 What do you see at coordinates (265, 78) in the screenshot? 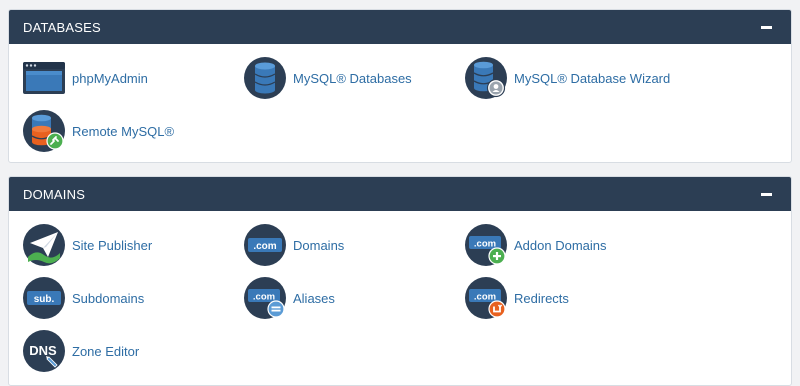
I see `mysql-databases-icon` at bounding box center [265, 78].